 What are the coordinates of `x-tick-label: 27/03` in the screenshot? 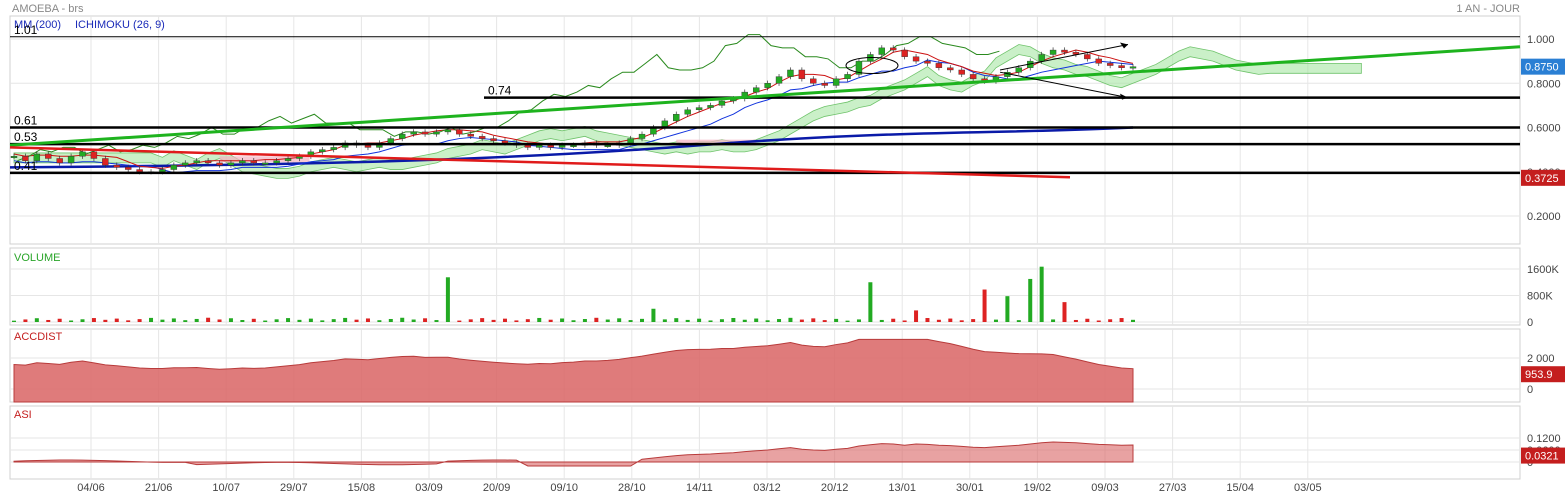 It's located at (1173, 488).